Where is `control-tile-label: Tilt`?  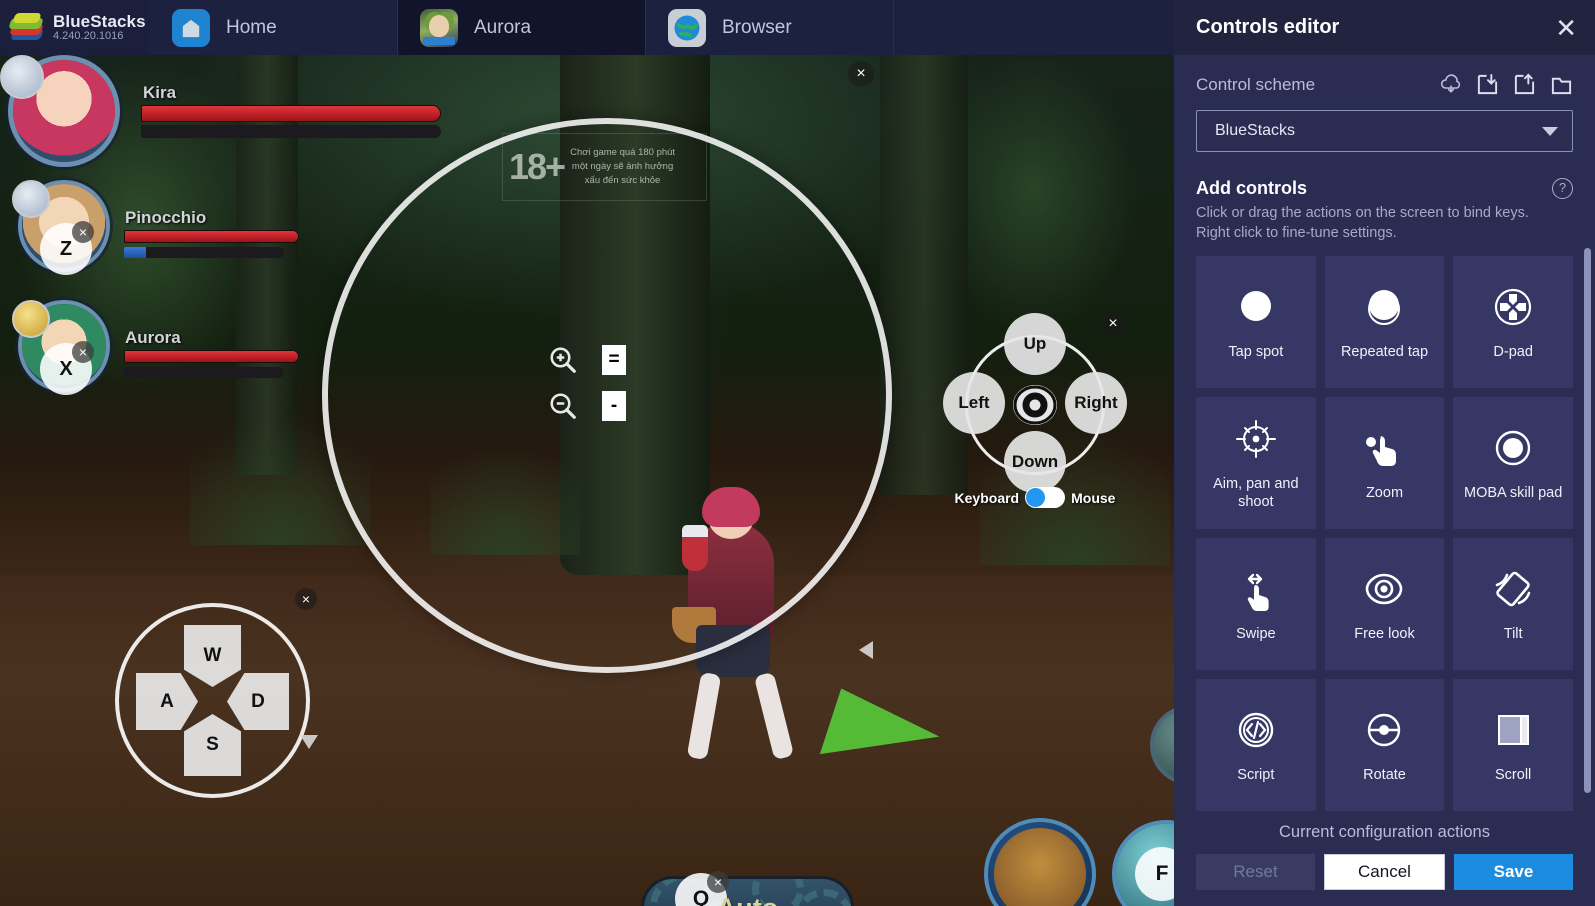 control-tile-label: Tilt is located at coordinates (1513, 633).